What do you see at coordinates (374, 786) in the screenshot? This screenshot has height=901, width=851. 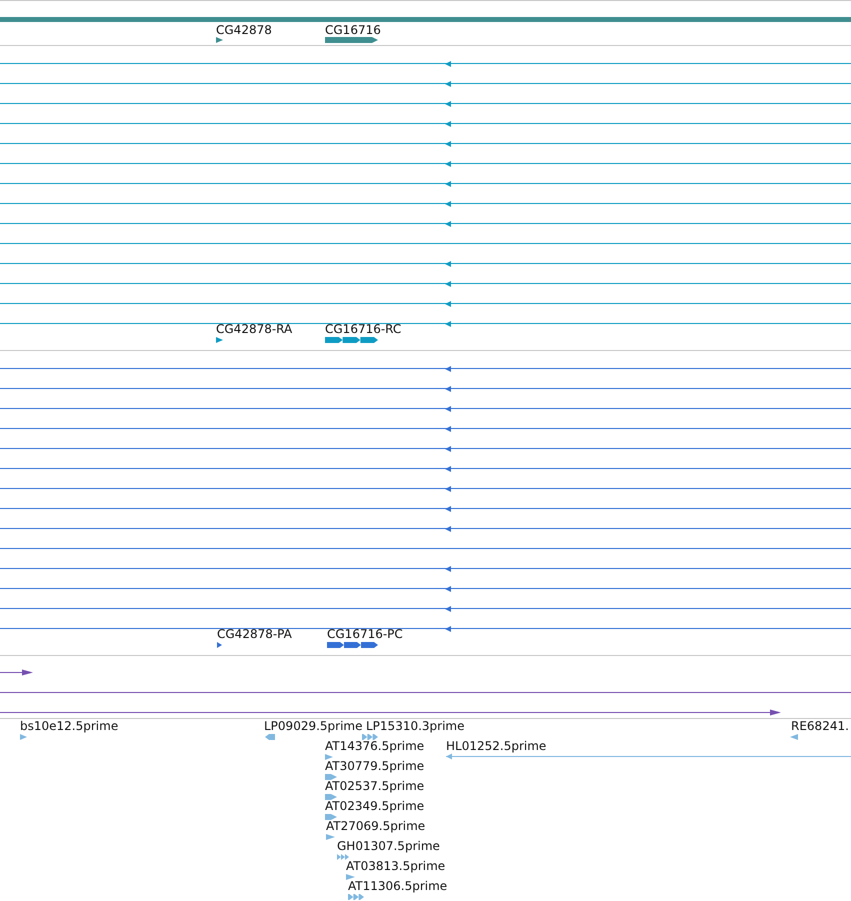 I see `feature-label: AT02537.5prime` at bounding box center [374, 786].